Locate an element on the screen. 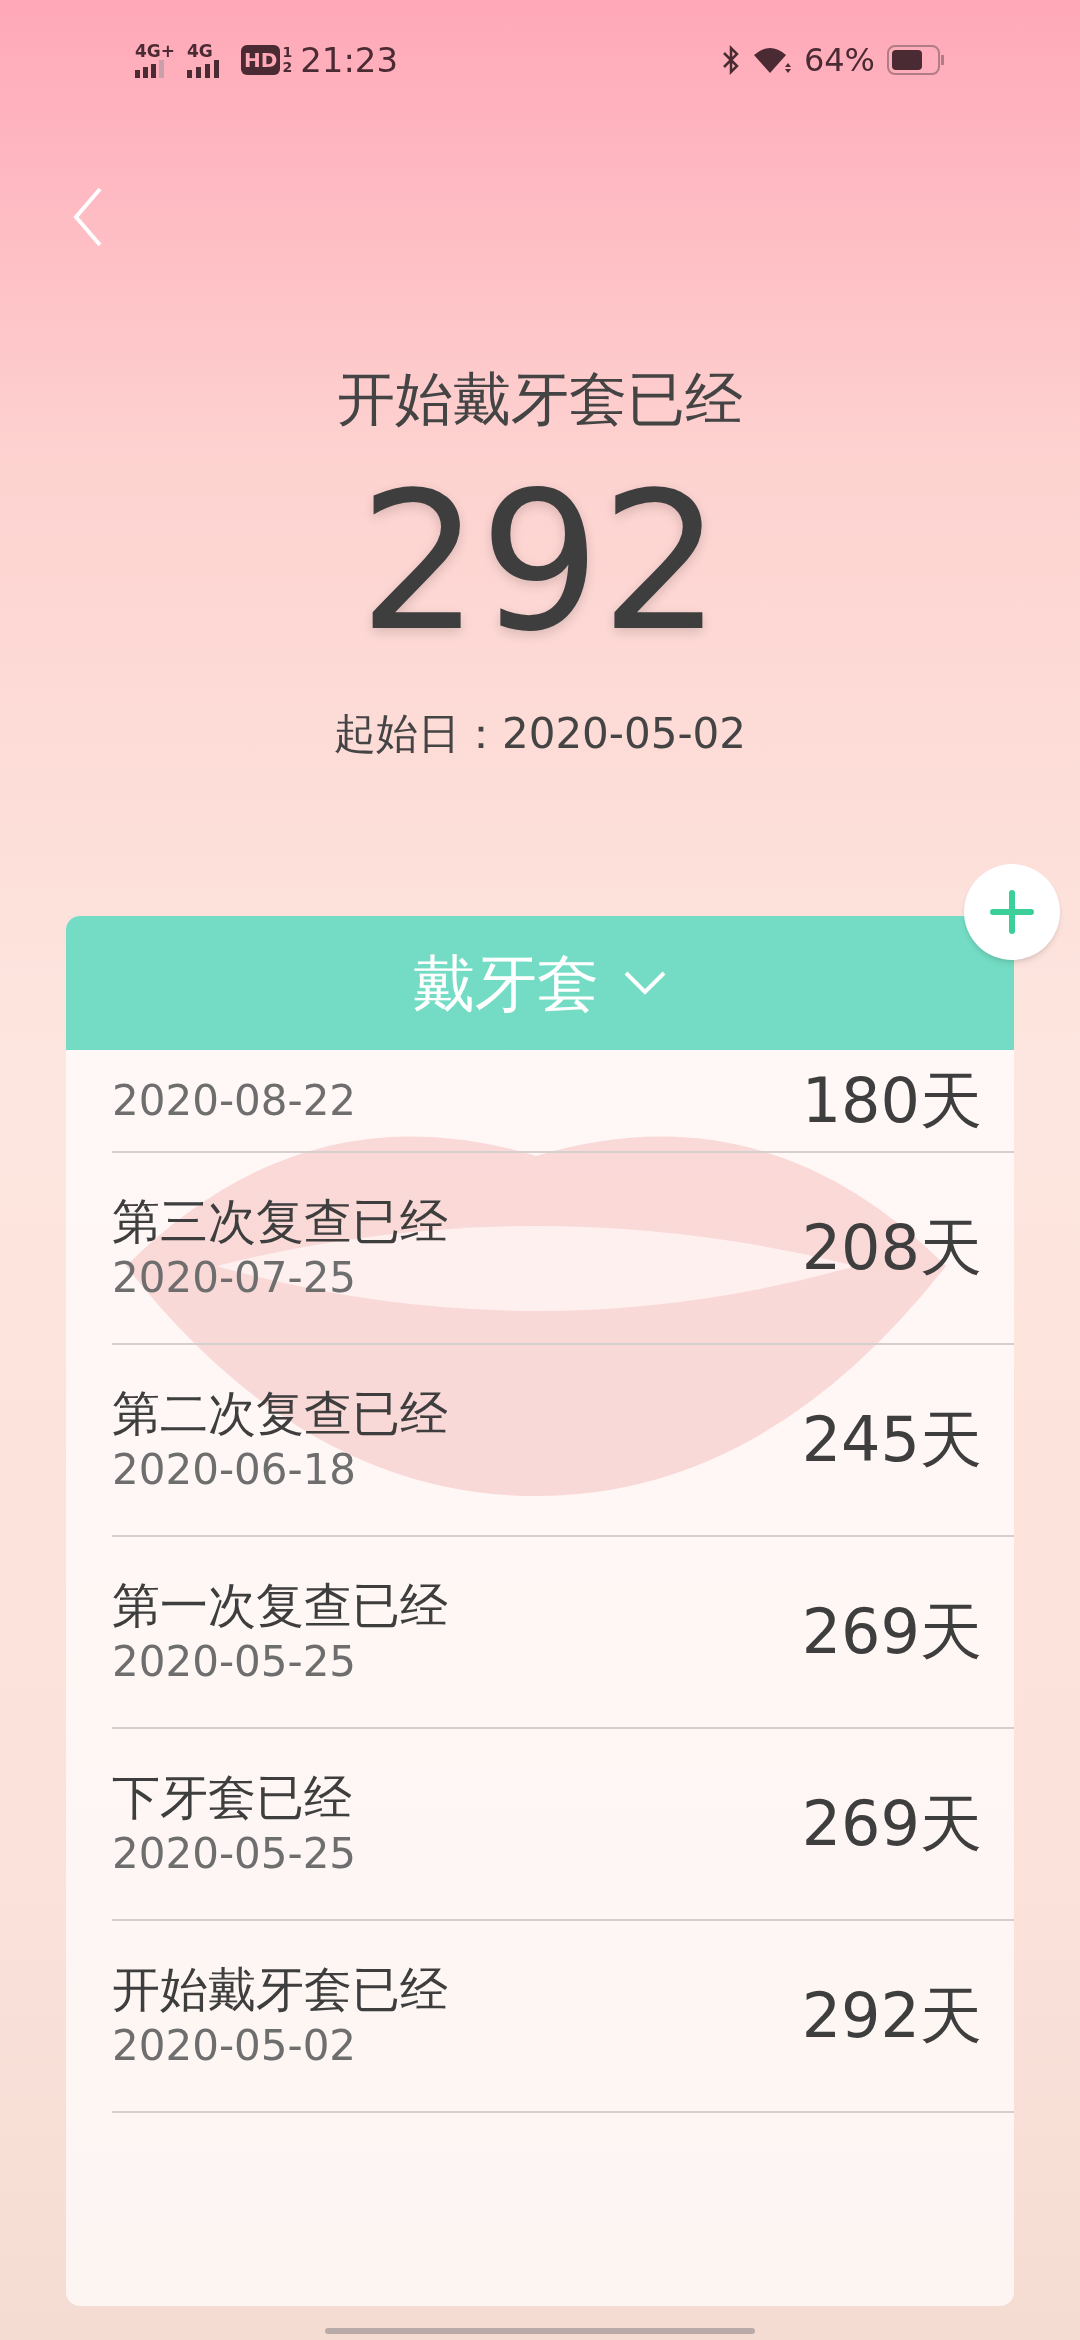 The image size is (1080, 2340). record-row: 第三次复查已经 2020-07-25 208天 is located at coordinates (563, 1249).